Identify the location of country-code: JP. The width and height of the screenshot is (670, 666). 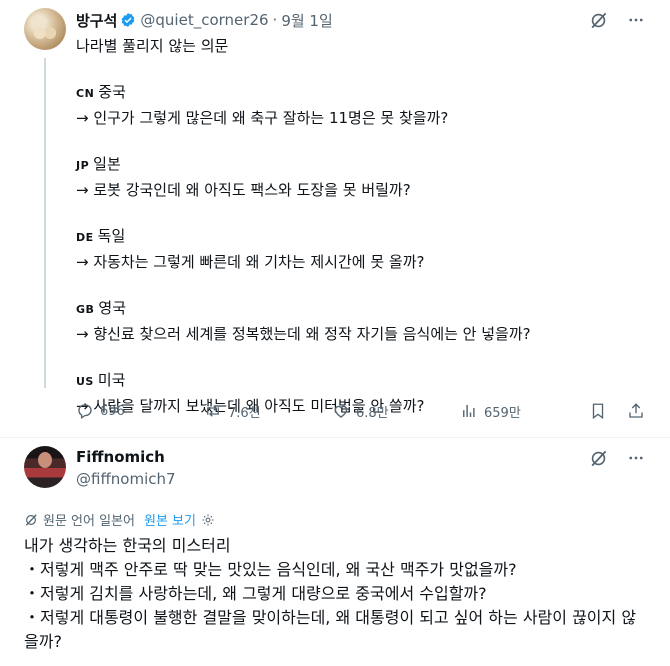
(83, 165).